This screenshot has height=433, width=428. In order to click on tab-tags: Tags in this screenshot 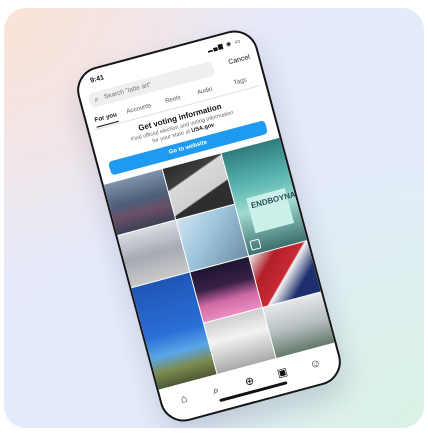, I will do `click(240, 81)`.